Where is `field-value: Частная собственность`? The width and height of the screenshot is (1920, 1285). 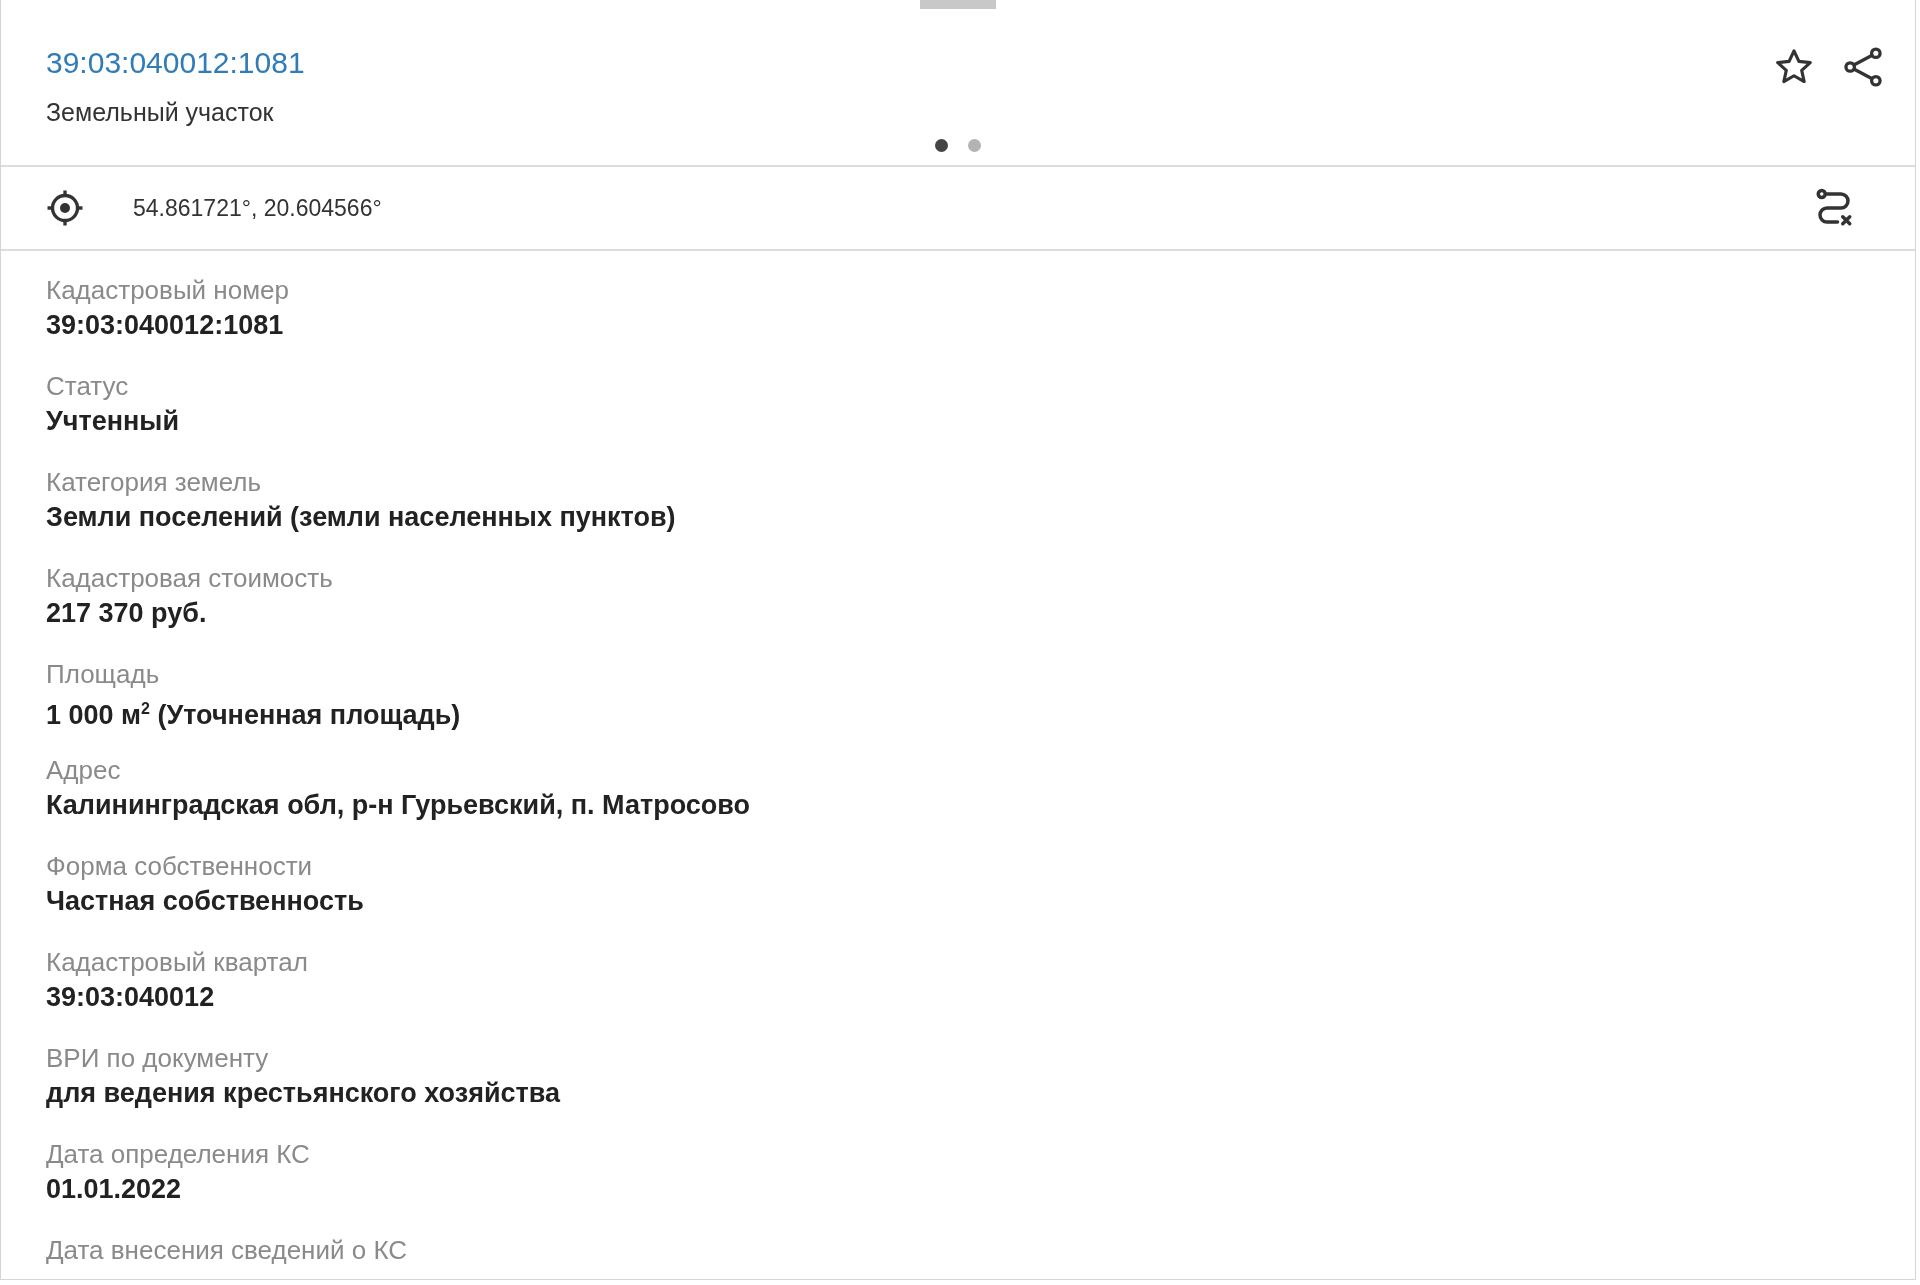
field-value: Частная собственность is located at coordinates (205, 901).